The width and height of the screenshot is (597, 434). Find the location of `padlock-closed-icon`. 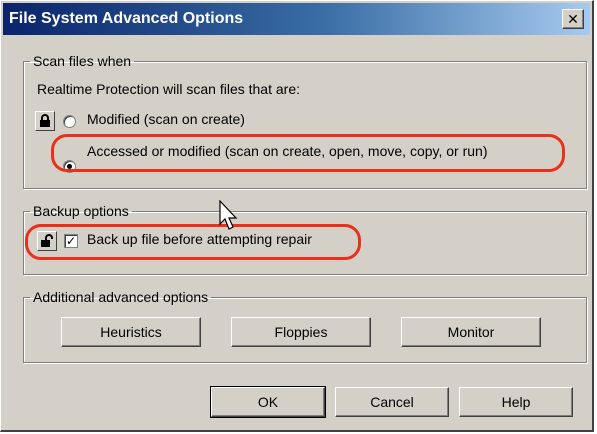

padlock-closed-icon is located at coordinates (45, 120).